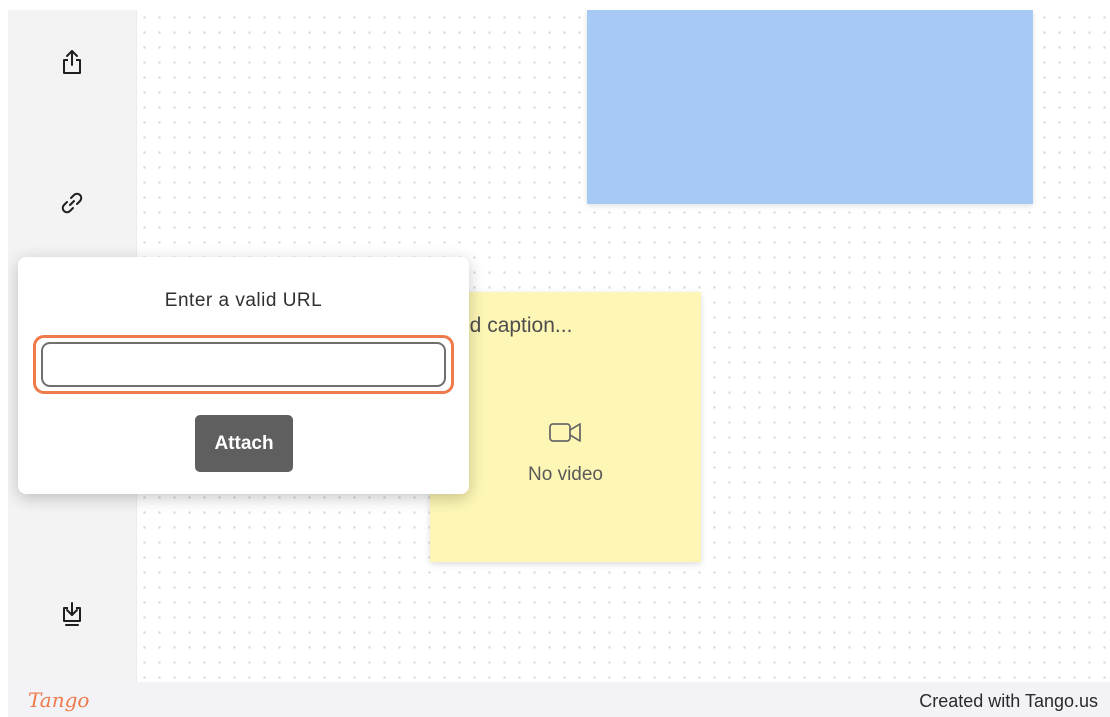 This screenshot has height=717, width=1110. What do you see at coordinates (565, 474) in the screenshot?
I see `no-video-label: No video` at bounding box center [565, 474].